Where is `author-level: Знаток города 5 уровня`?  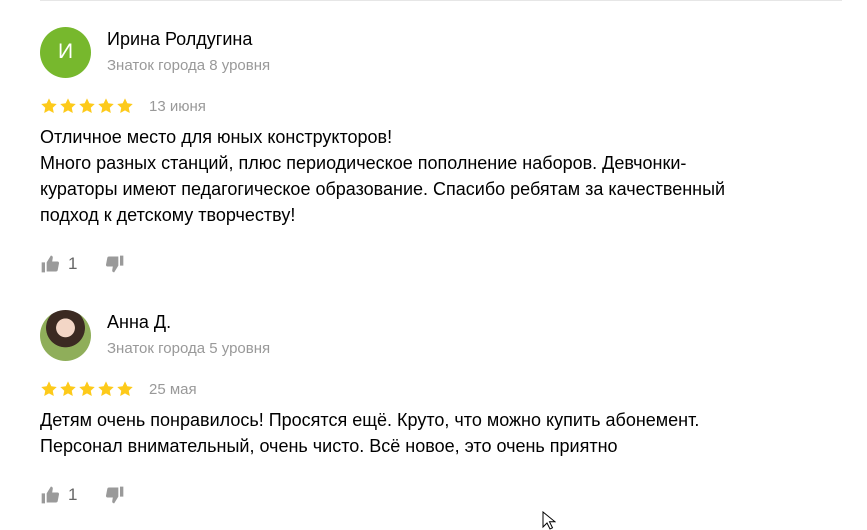 author-level: Знаток города 5 уровня is located at coordinates (189, 348).